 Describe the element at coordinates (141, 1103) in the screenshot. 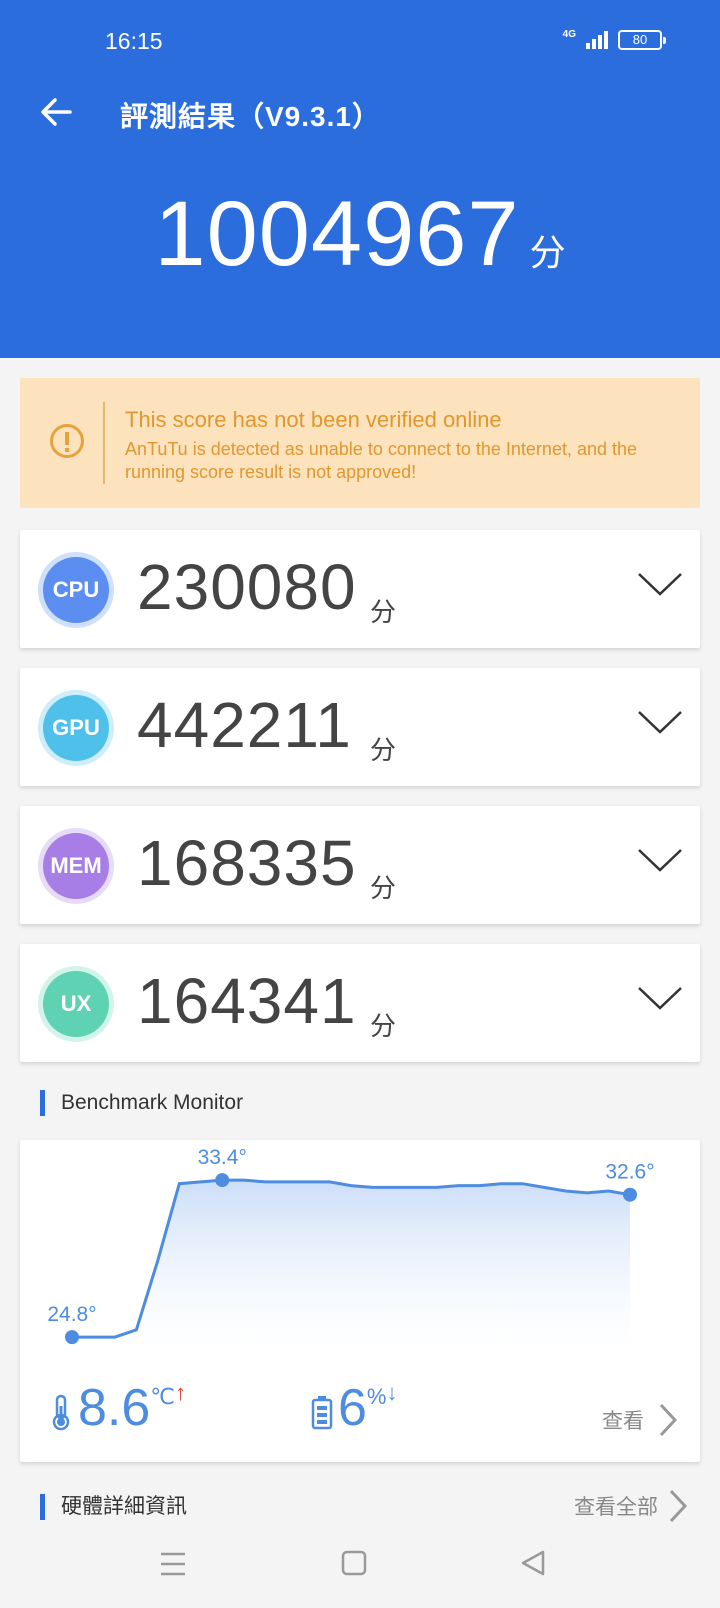

I see `benchmark-monitor-heading: Benchmark Monitor` at that location.